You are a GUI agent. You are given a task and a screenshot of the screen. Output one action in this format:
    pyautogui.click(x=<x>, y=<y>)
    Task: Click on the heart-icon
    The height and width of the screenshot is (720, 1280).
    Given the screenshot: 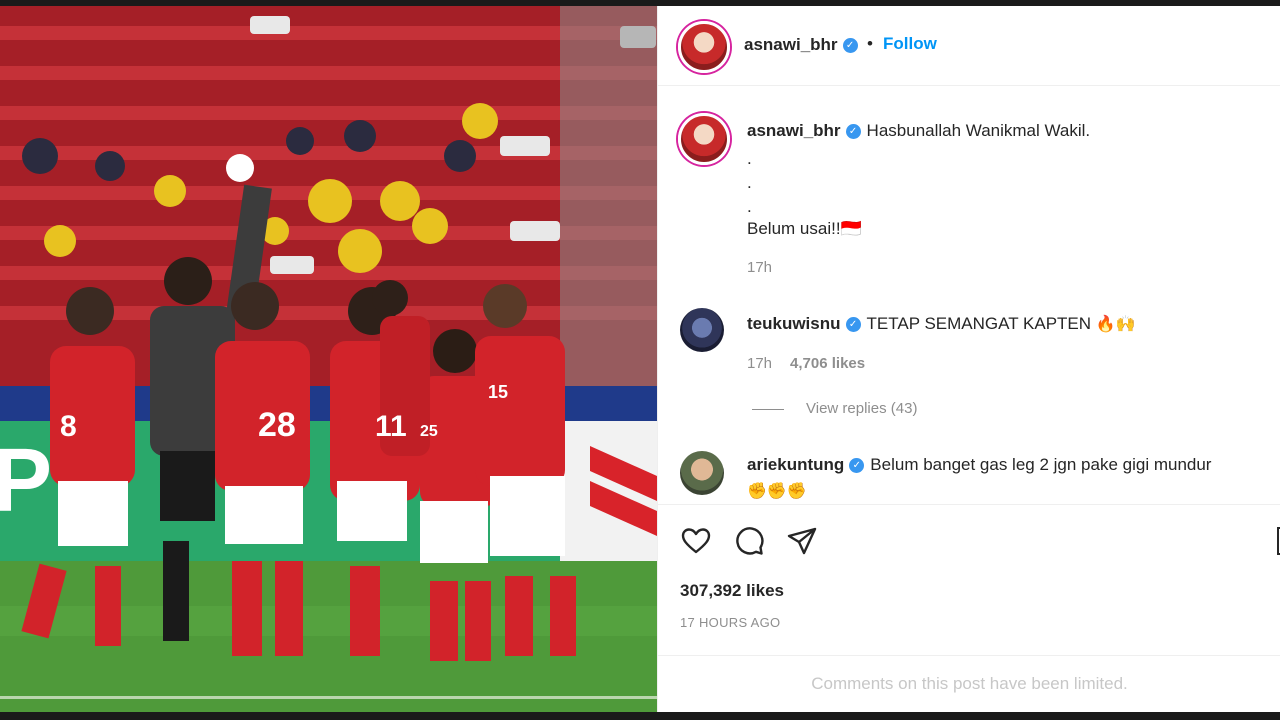 What is the action you would take?
    pyautogui.click(x=696, y=541)
    